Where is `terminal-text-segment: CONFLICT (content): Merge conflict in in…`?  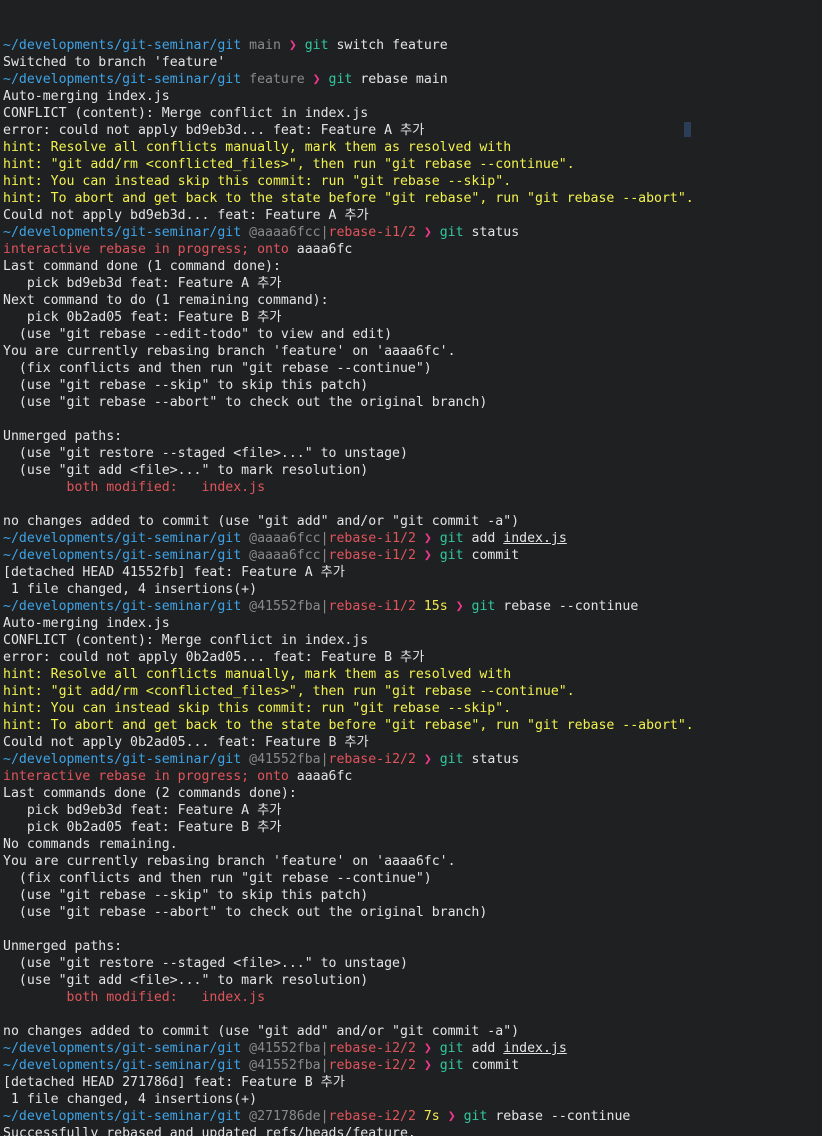
terminal-text-segment: CONFLICT (content): Merge conflict in in… is located at coordinates (186, 113).